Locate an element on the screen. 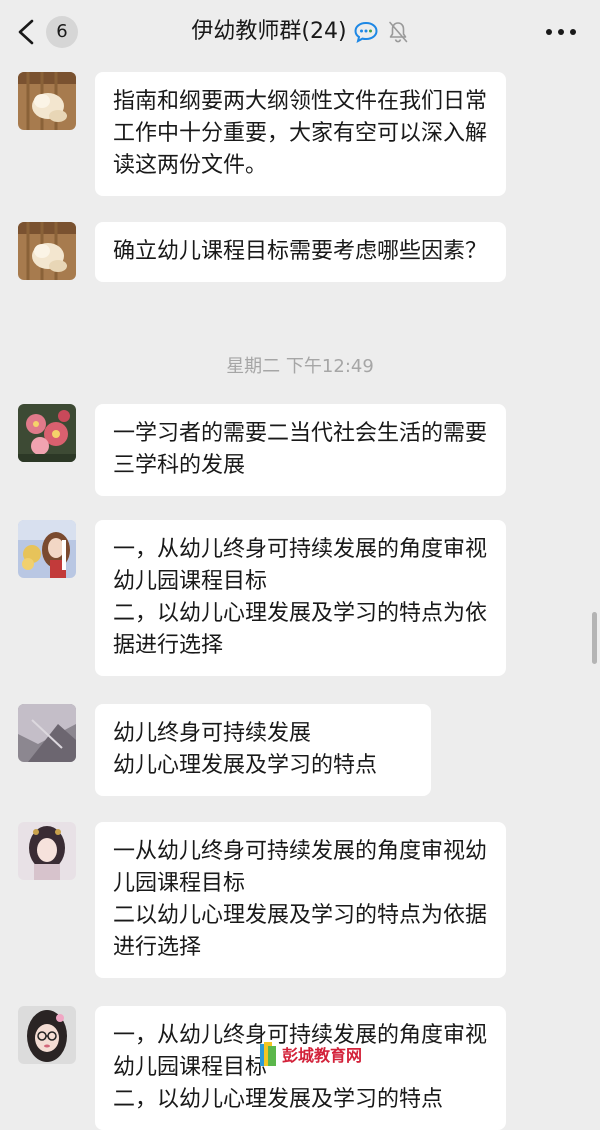  watermark-logo: 彭城教育网 is located at coordinates (311, 1054).